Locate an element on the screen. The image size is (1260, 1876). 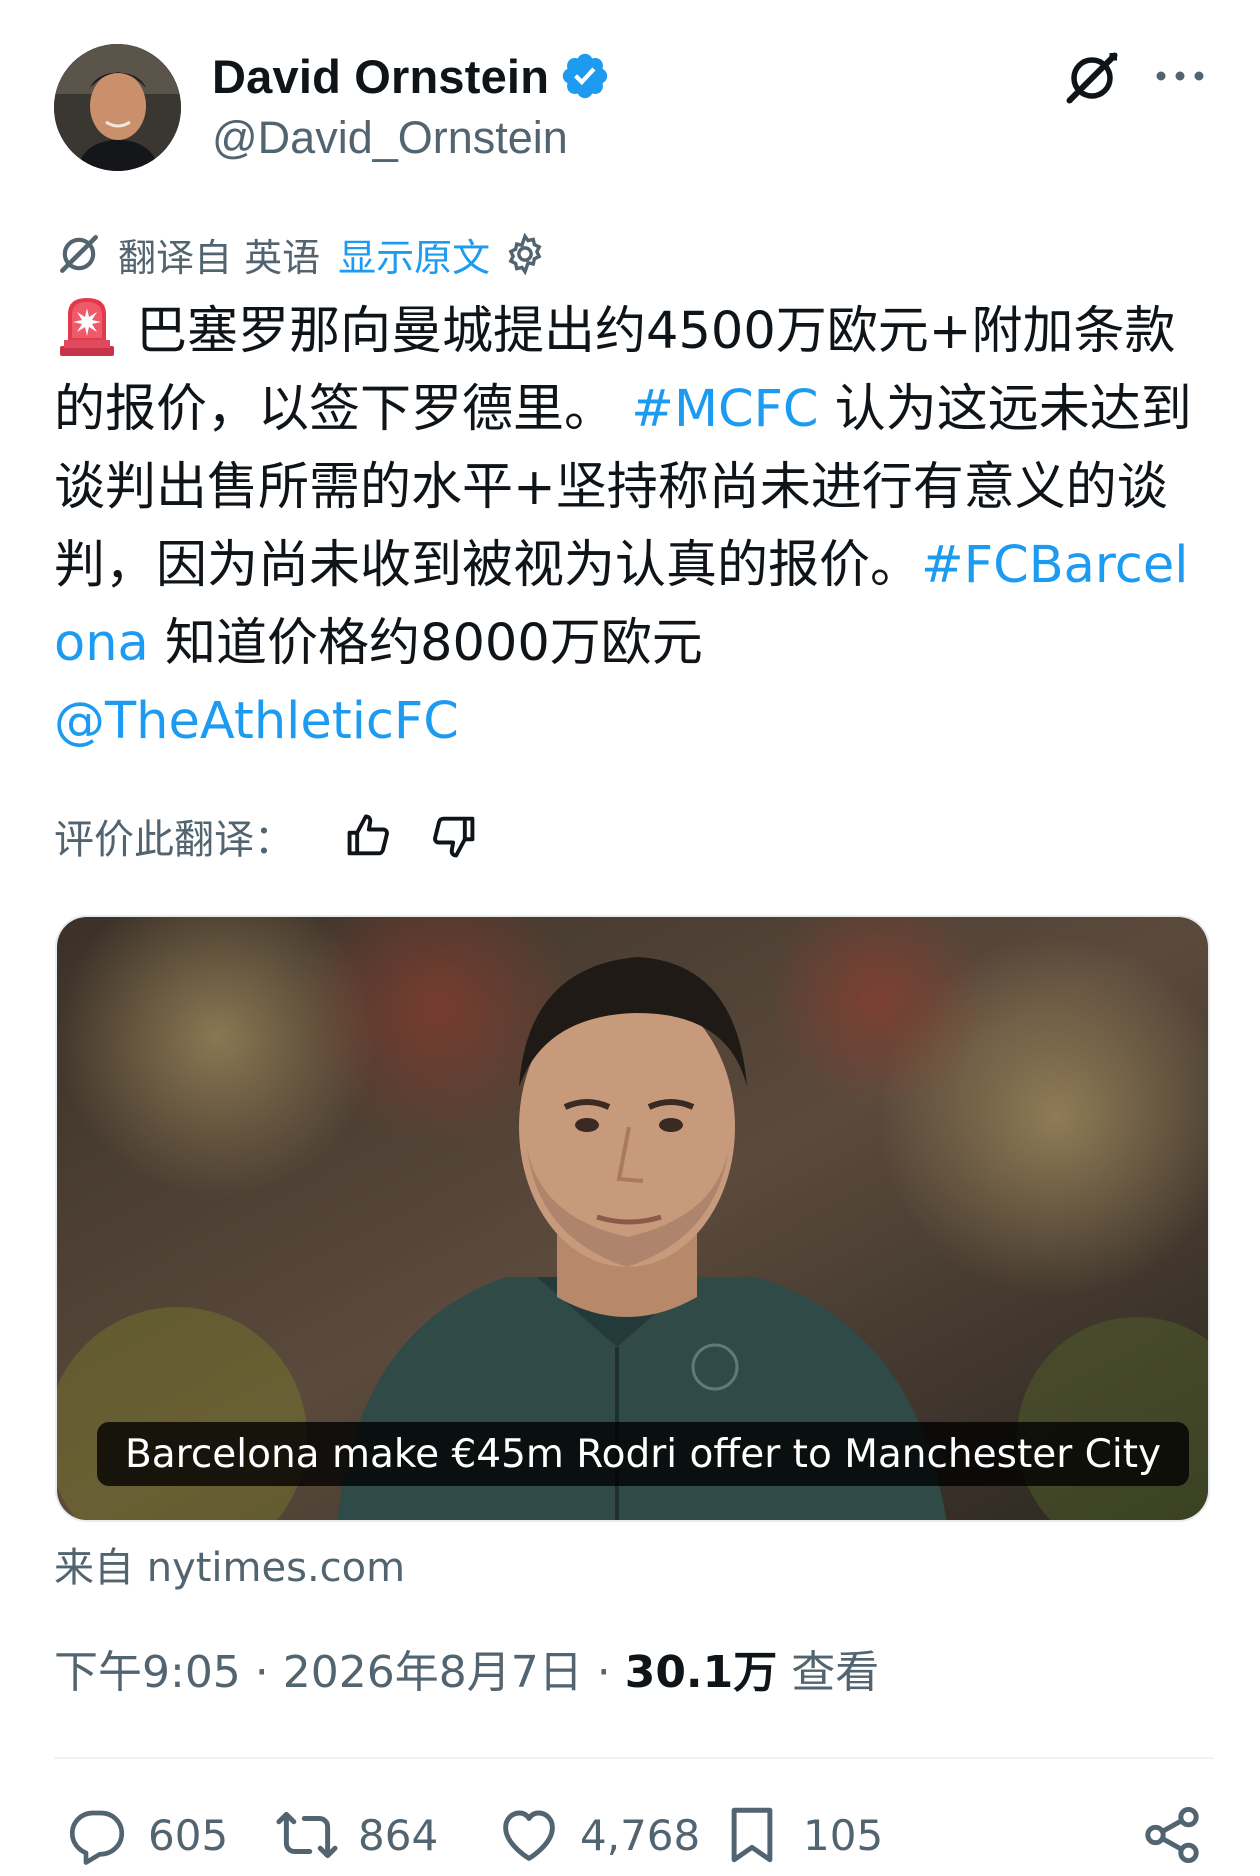
divider is located at coordinates (634, 1758).